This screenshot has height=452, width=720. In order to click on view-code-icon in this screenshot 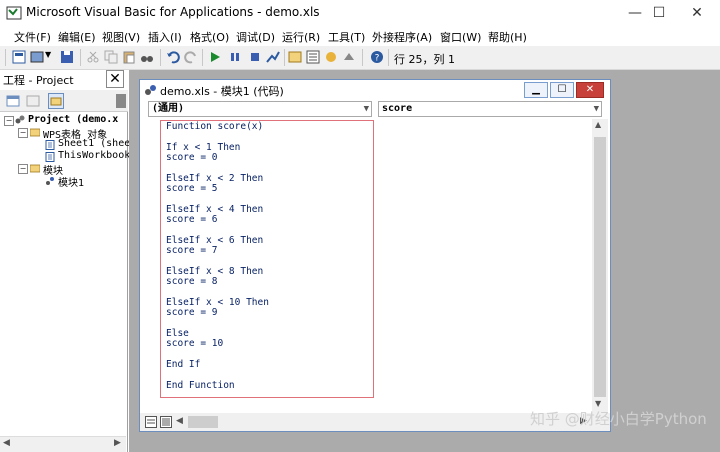, I will do `click(13, 101)`.